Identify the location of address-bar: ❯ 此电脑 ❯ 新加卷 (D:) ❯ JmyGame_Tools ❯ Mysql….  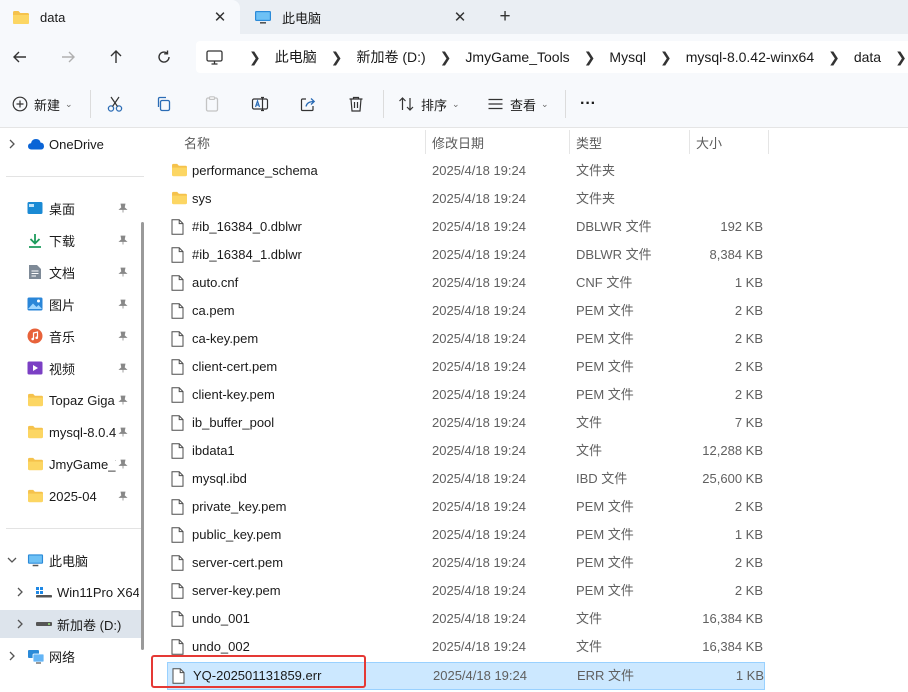
(552, 57).